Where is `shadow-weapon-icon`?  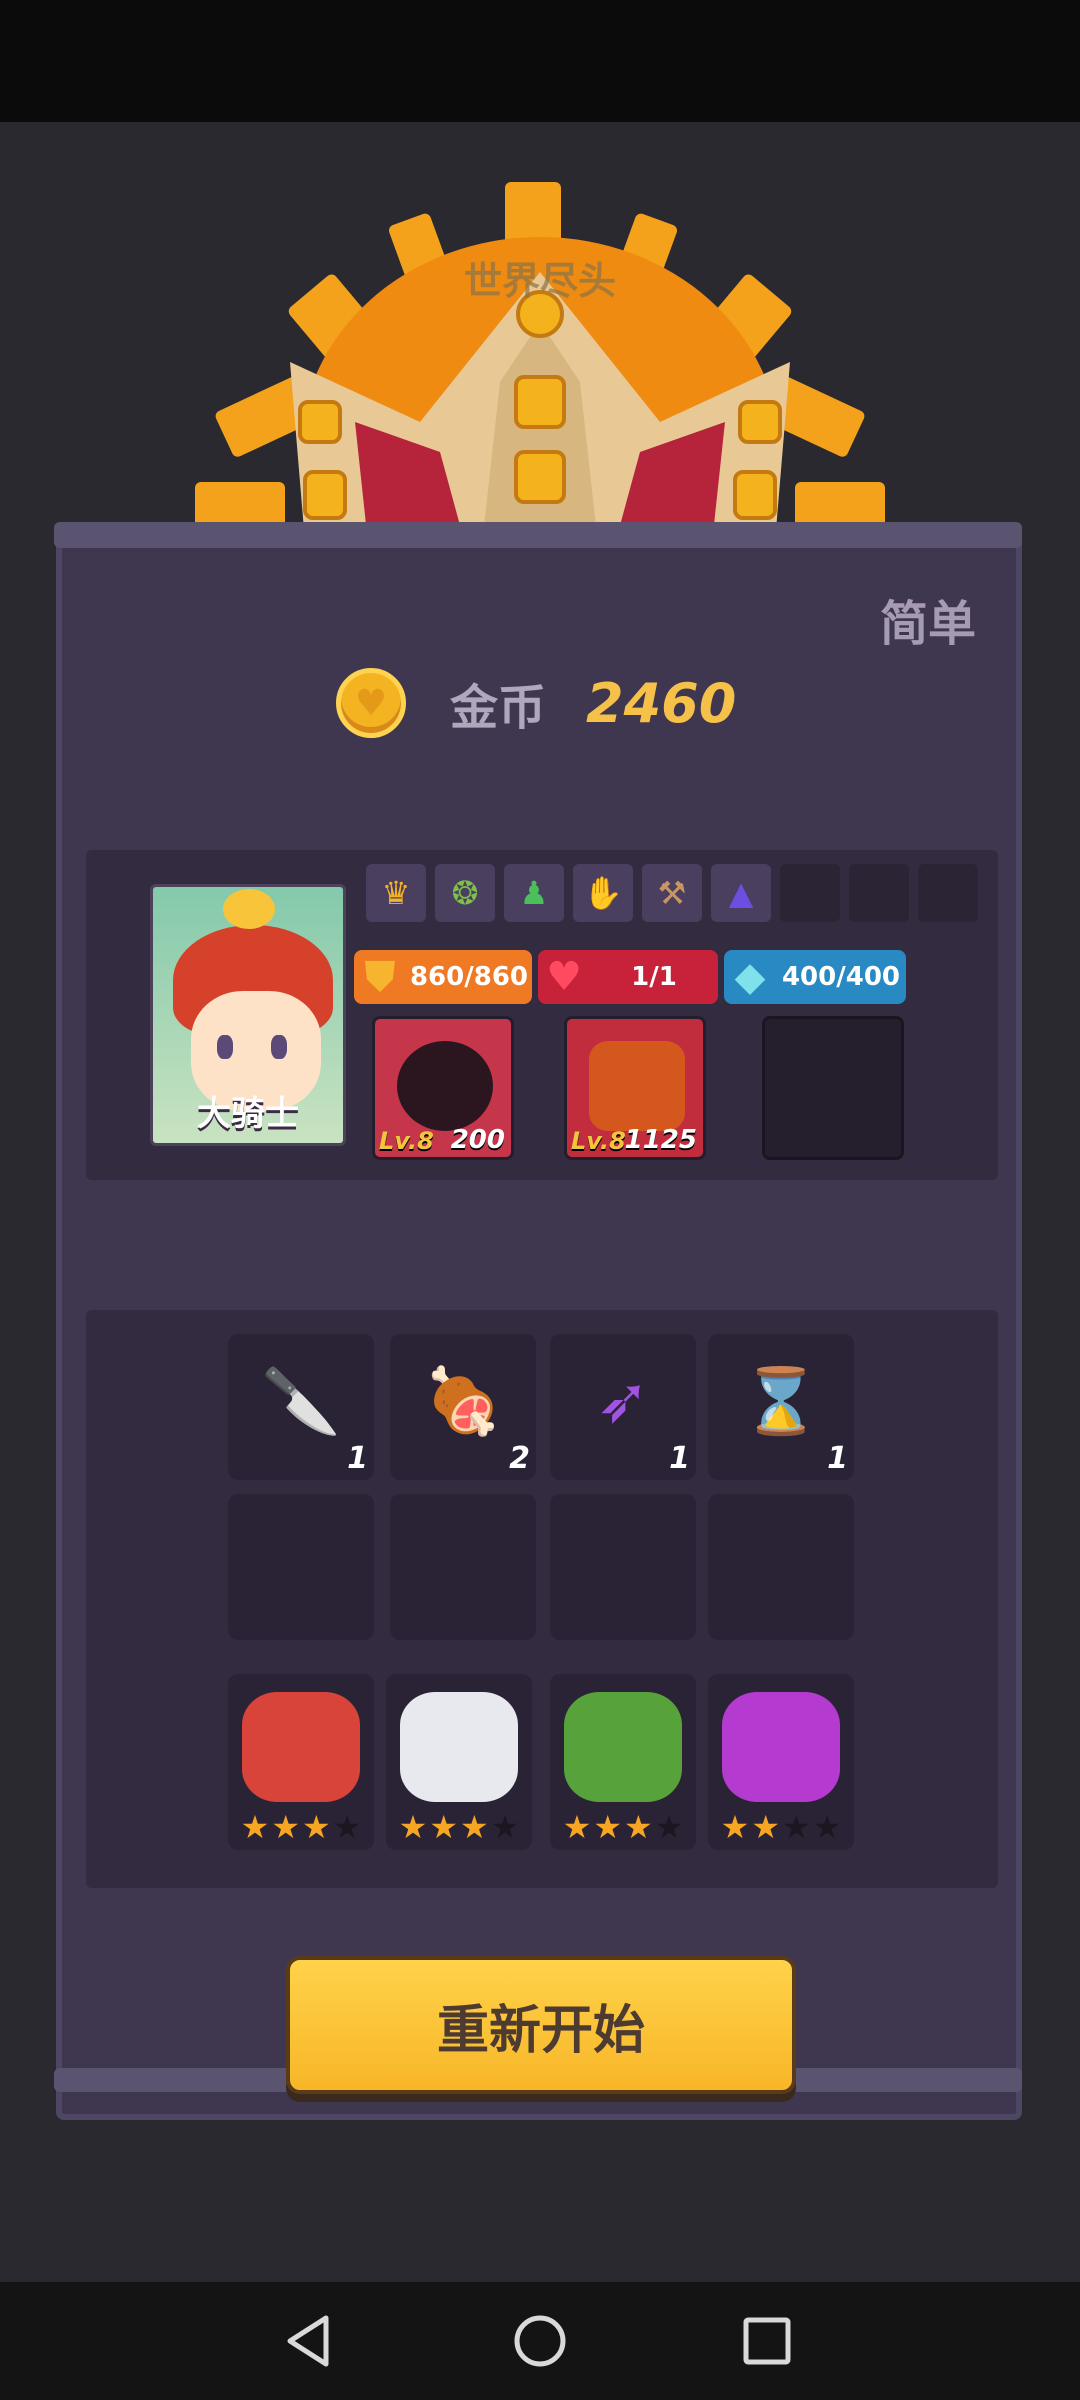 shadow-weapon-icon is located at coordinates (445, 1086).